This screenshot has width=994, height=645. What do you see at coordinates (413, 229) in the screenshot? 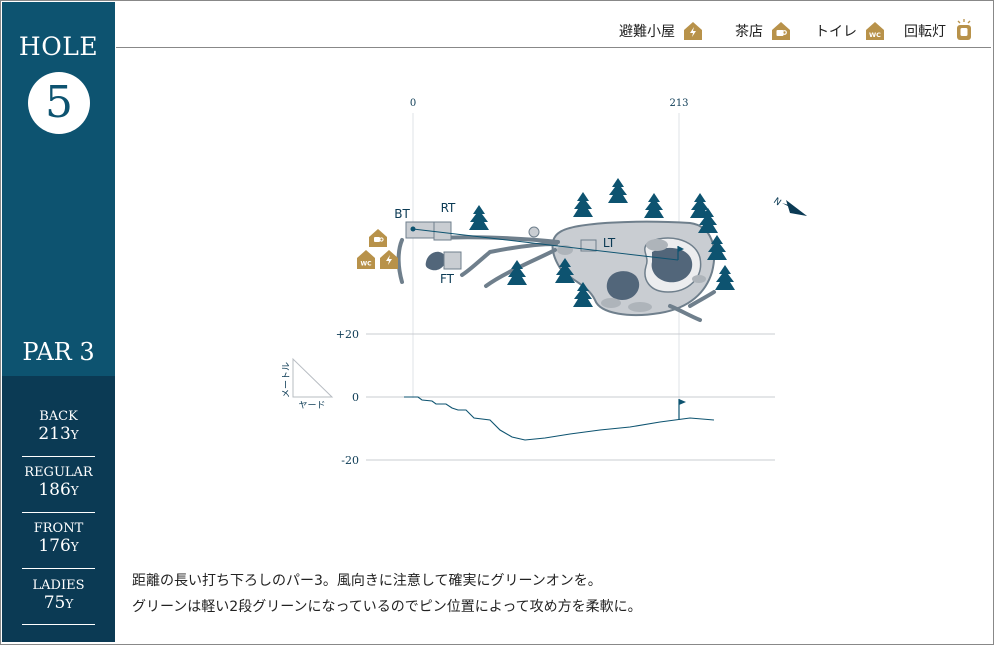
I see `tee-marker` at bounding box center [413, 229].